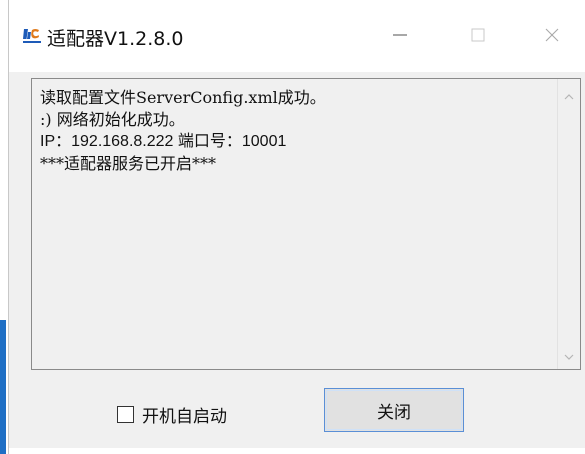 The image size is (585, 454). I want to click on chevron-down-icon, so click(569, 354).